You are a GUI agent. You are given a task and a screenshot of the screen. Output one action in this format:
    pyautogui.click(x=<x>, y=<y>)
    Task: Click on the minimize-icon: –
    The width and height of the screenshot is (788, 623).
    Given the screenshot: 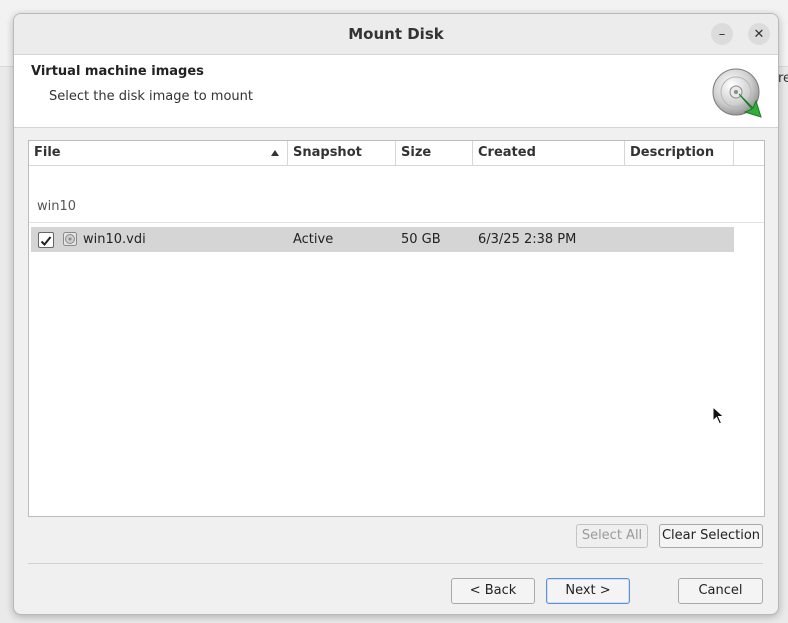 What is the action you would take?
    pyautogui.click(x=722, y=34)
    